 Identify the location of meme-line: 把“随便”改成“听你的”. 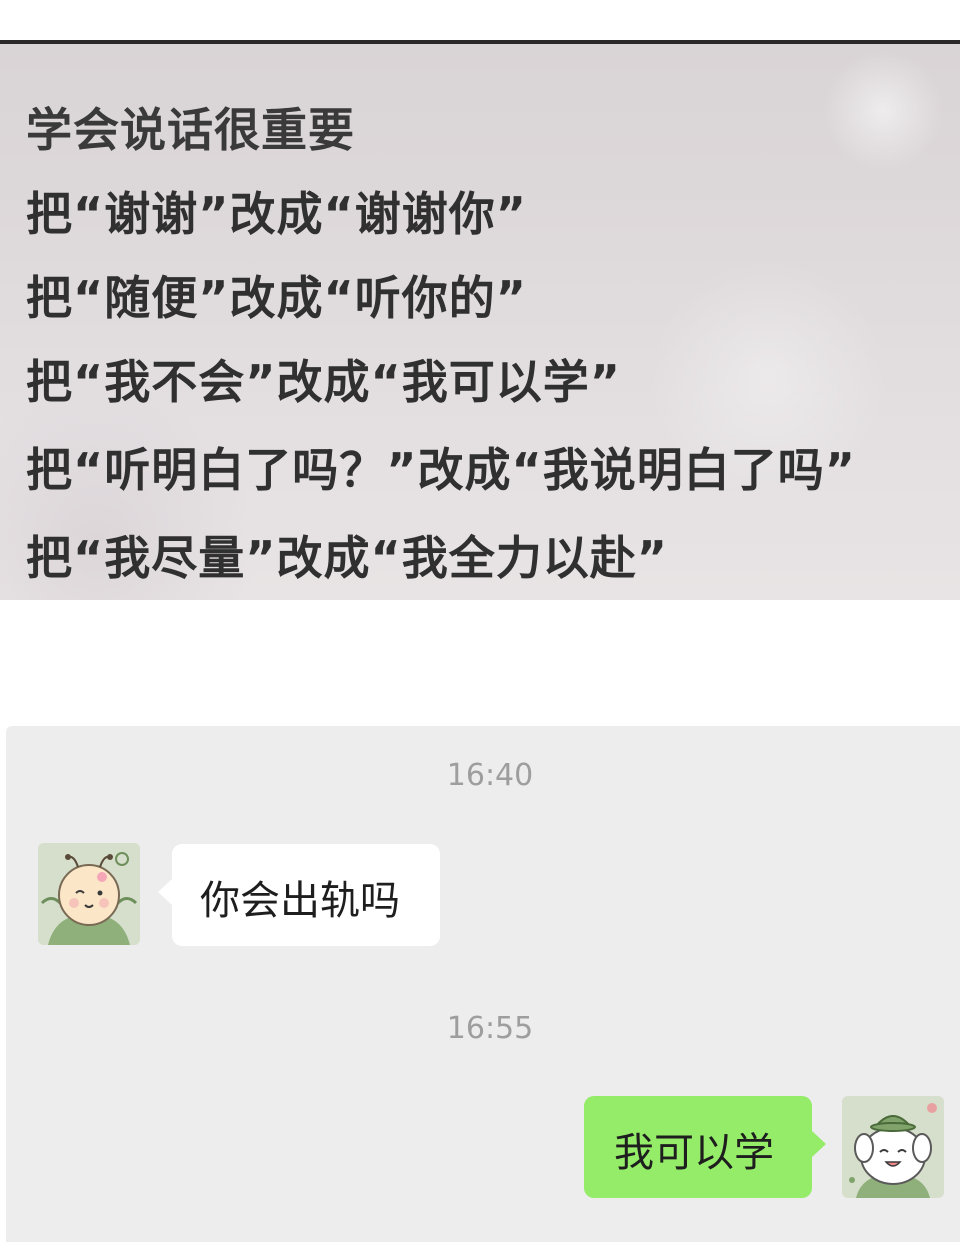
(276, 298).